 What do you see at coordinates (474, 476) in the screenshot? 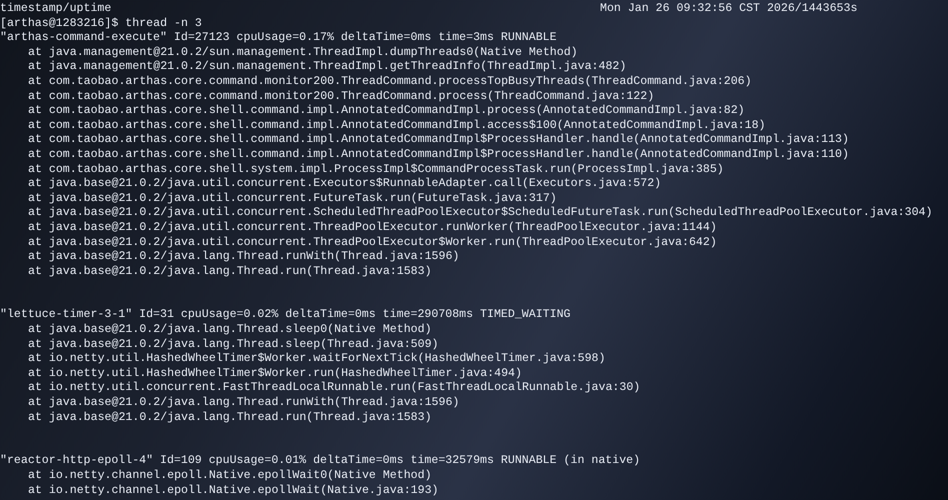
I see `stack-frame: at io.netty.channel.epoll.Native.epollWait0(Native Method)` at bounding box center [474, 476].